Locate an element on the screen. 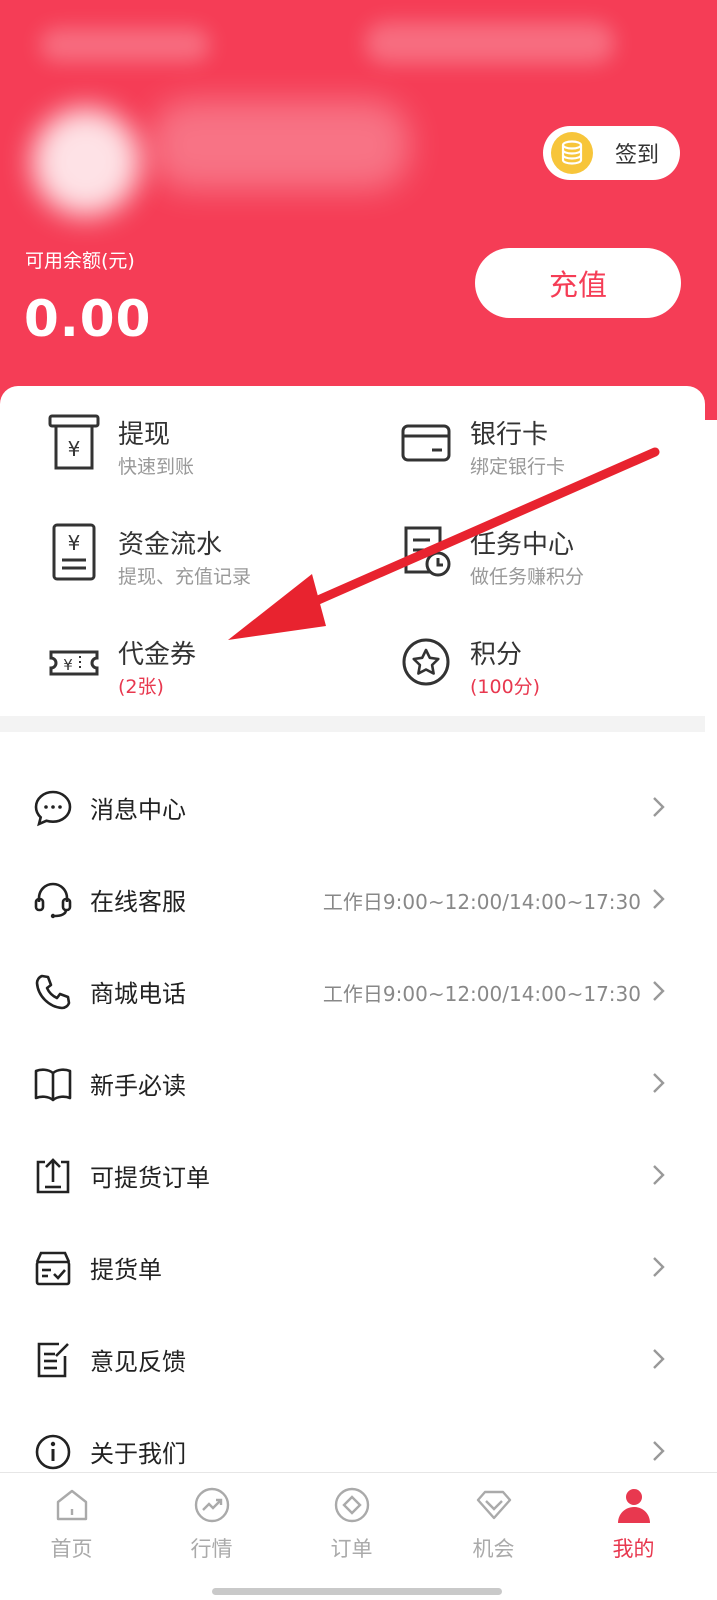  status-bar-right-blurred is located at coordinates (490, 43).